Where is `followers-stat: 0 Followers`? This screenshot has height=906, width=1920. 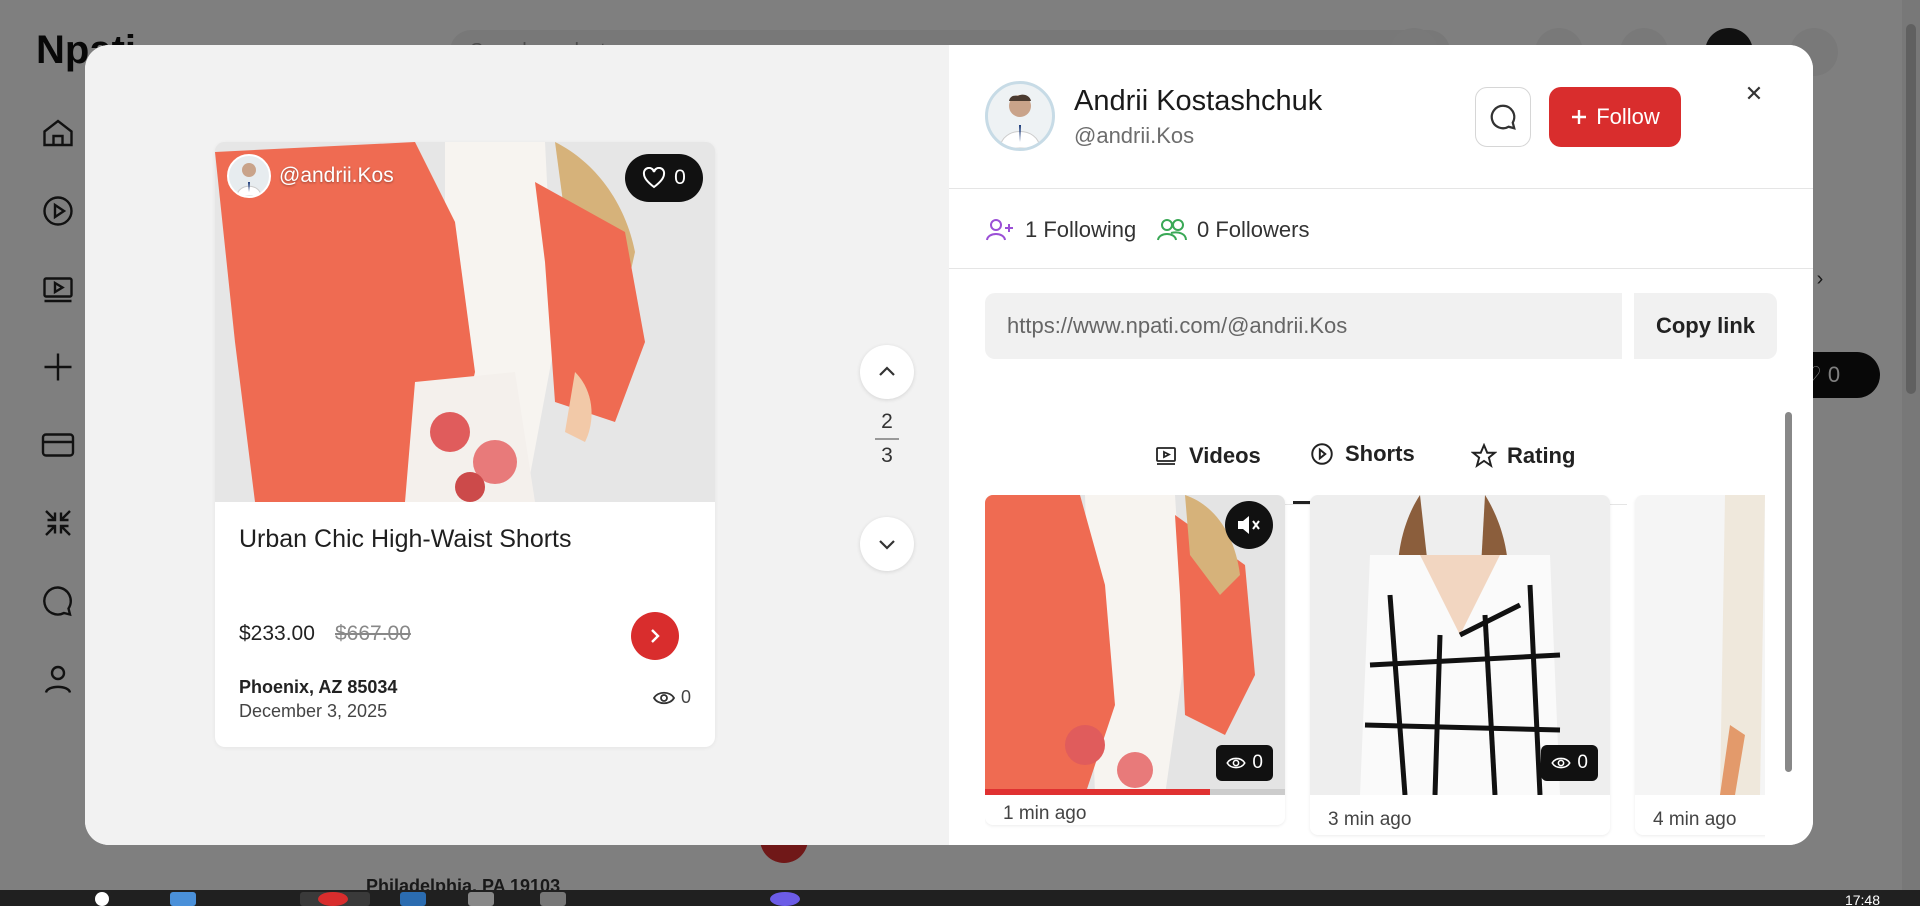 followers-stat: 0 Followers is located at coordinates (1233, 230).